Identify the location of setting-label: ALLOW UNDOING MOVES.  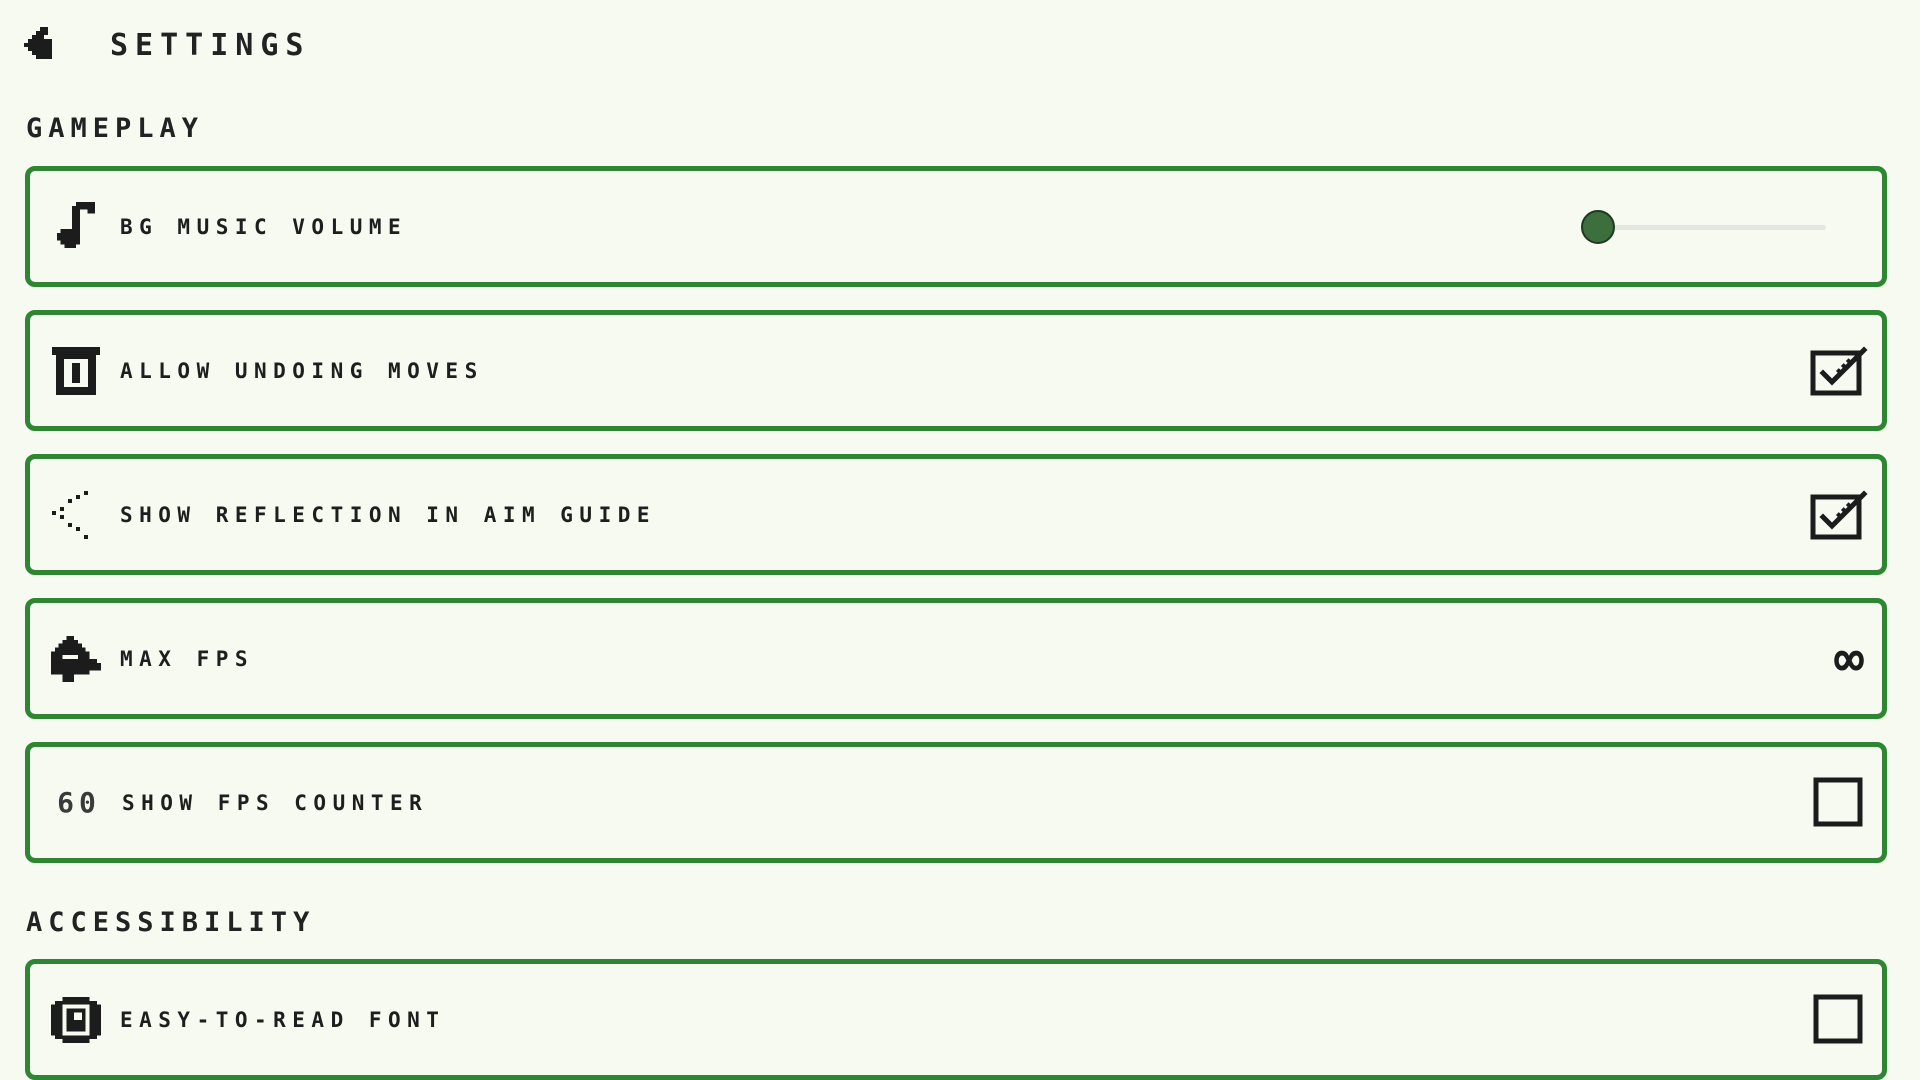
(302, 370).